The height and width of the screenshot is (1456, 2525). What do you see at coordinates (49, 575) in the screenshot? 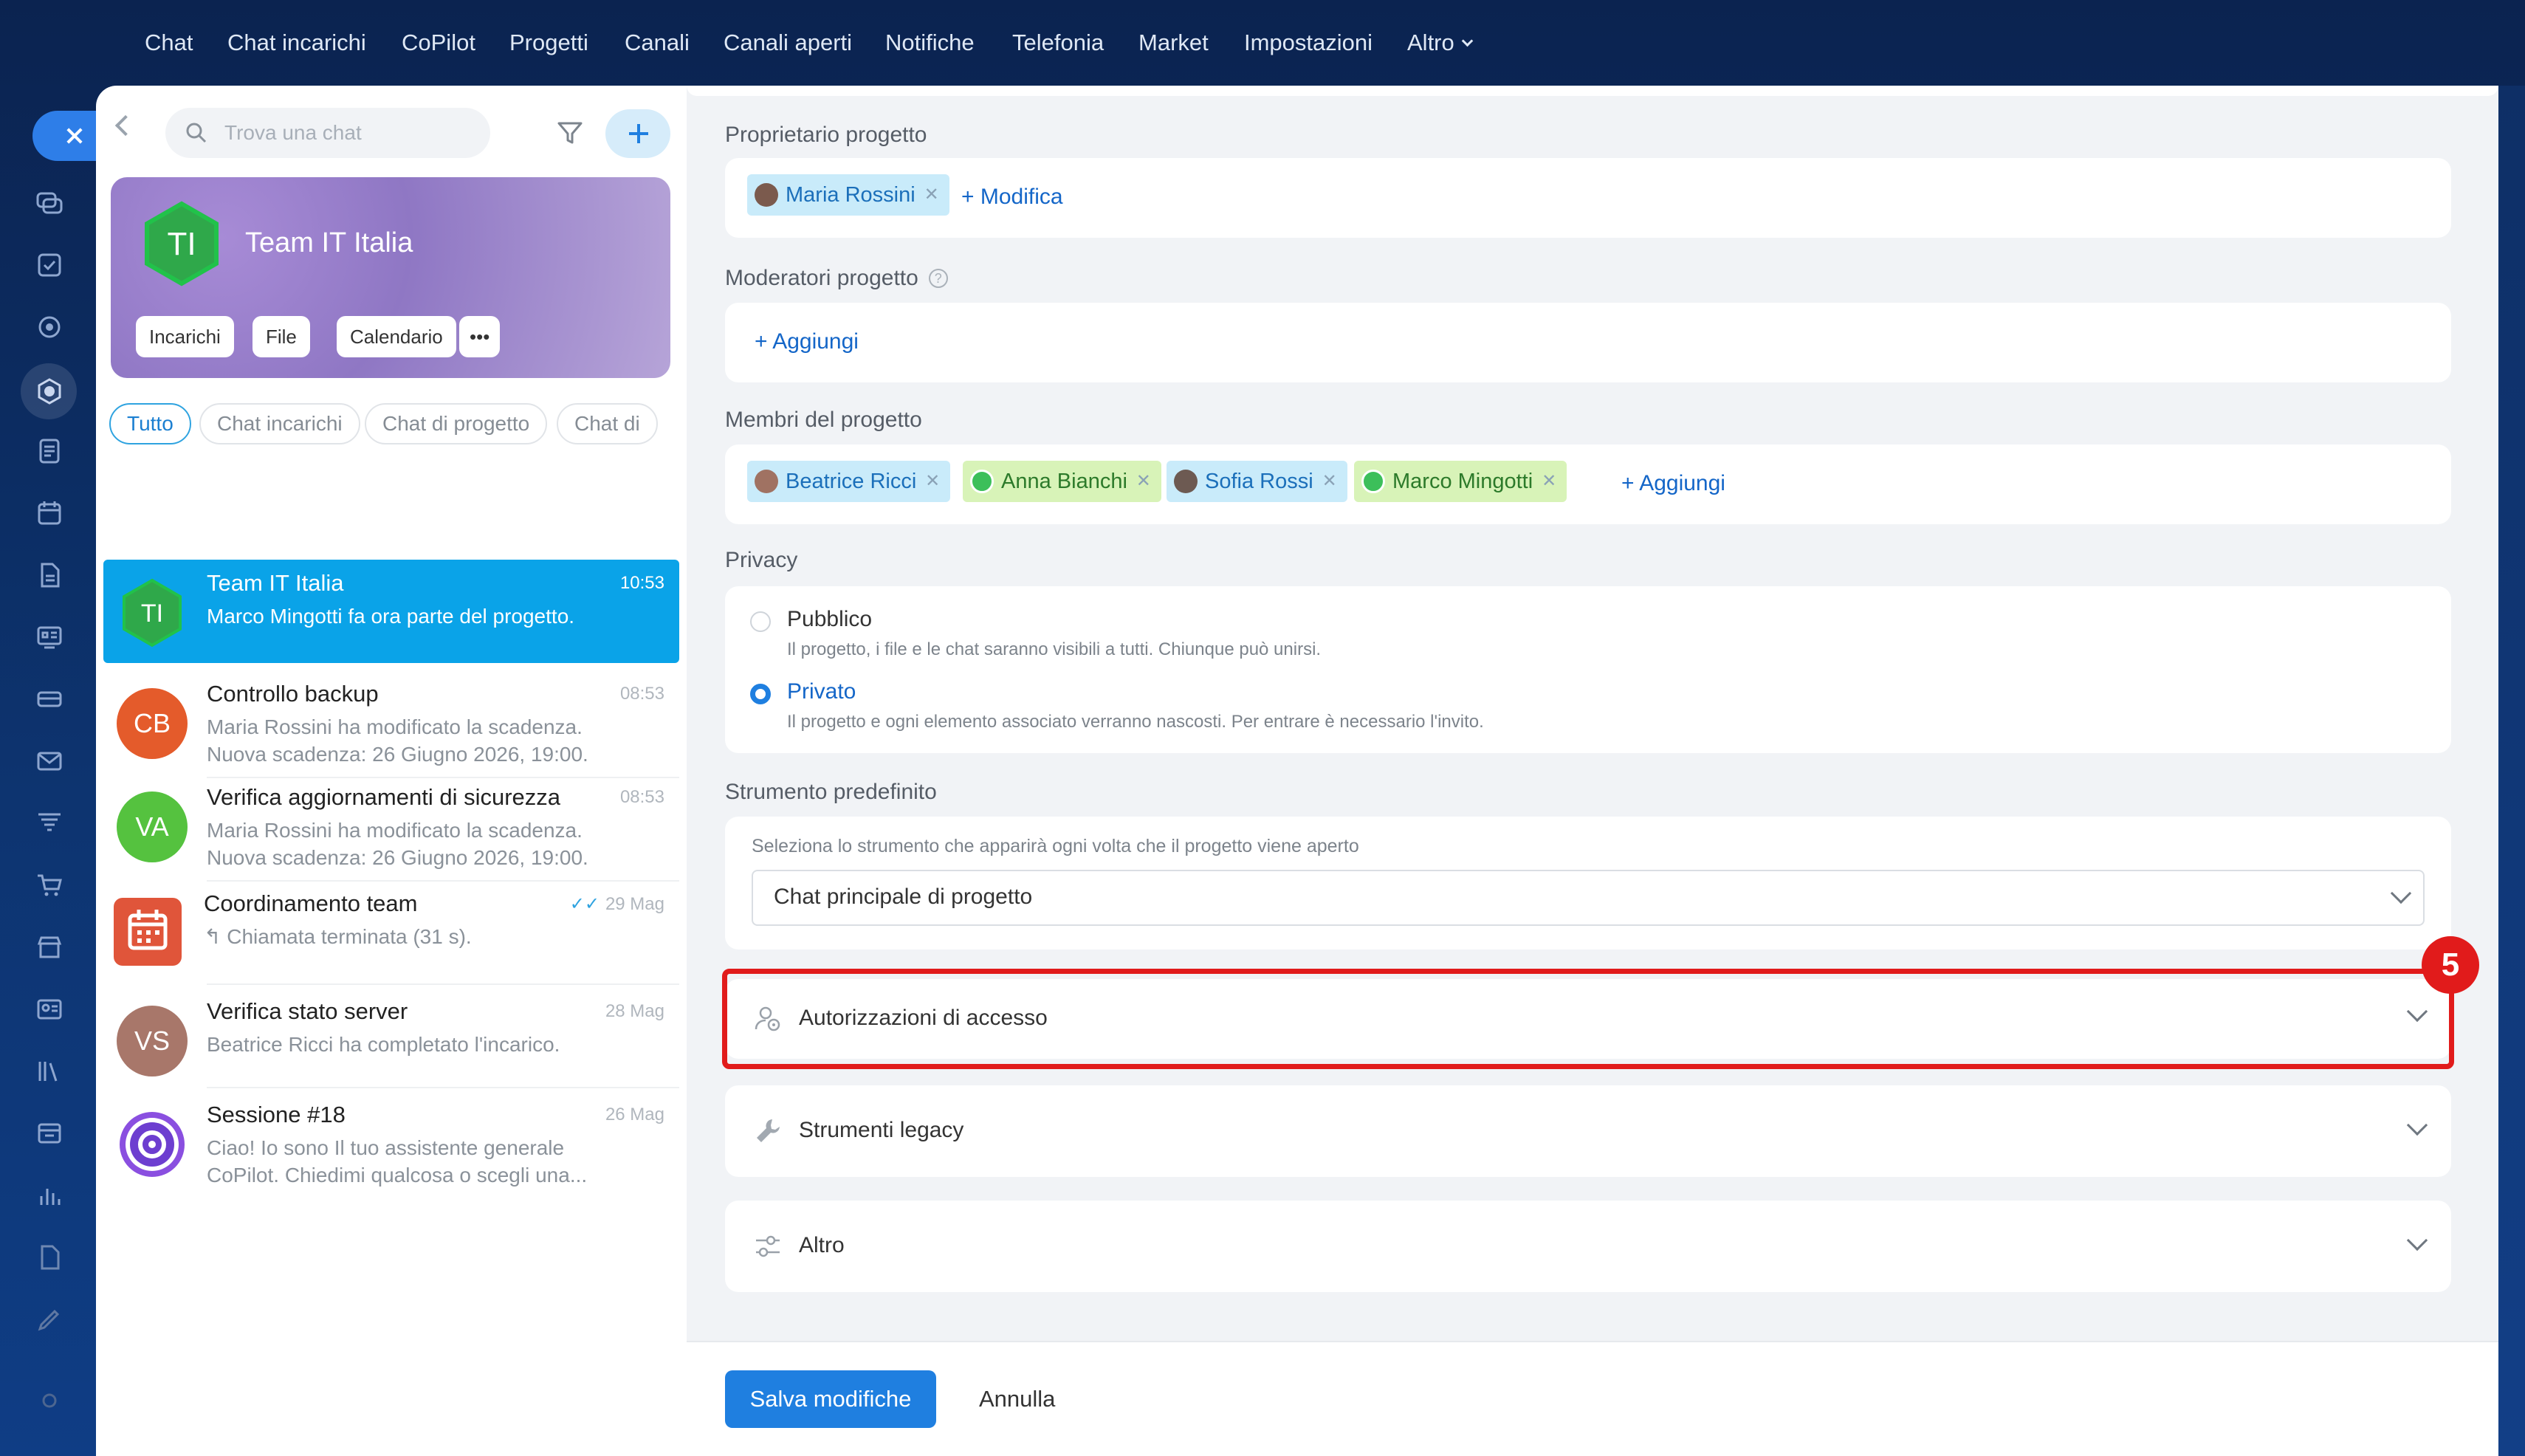
I see `document-icon` at bounding box center [49, 575].